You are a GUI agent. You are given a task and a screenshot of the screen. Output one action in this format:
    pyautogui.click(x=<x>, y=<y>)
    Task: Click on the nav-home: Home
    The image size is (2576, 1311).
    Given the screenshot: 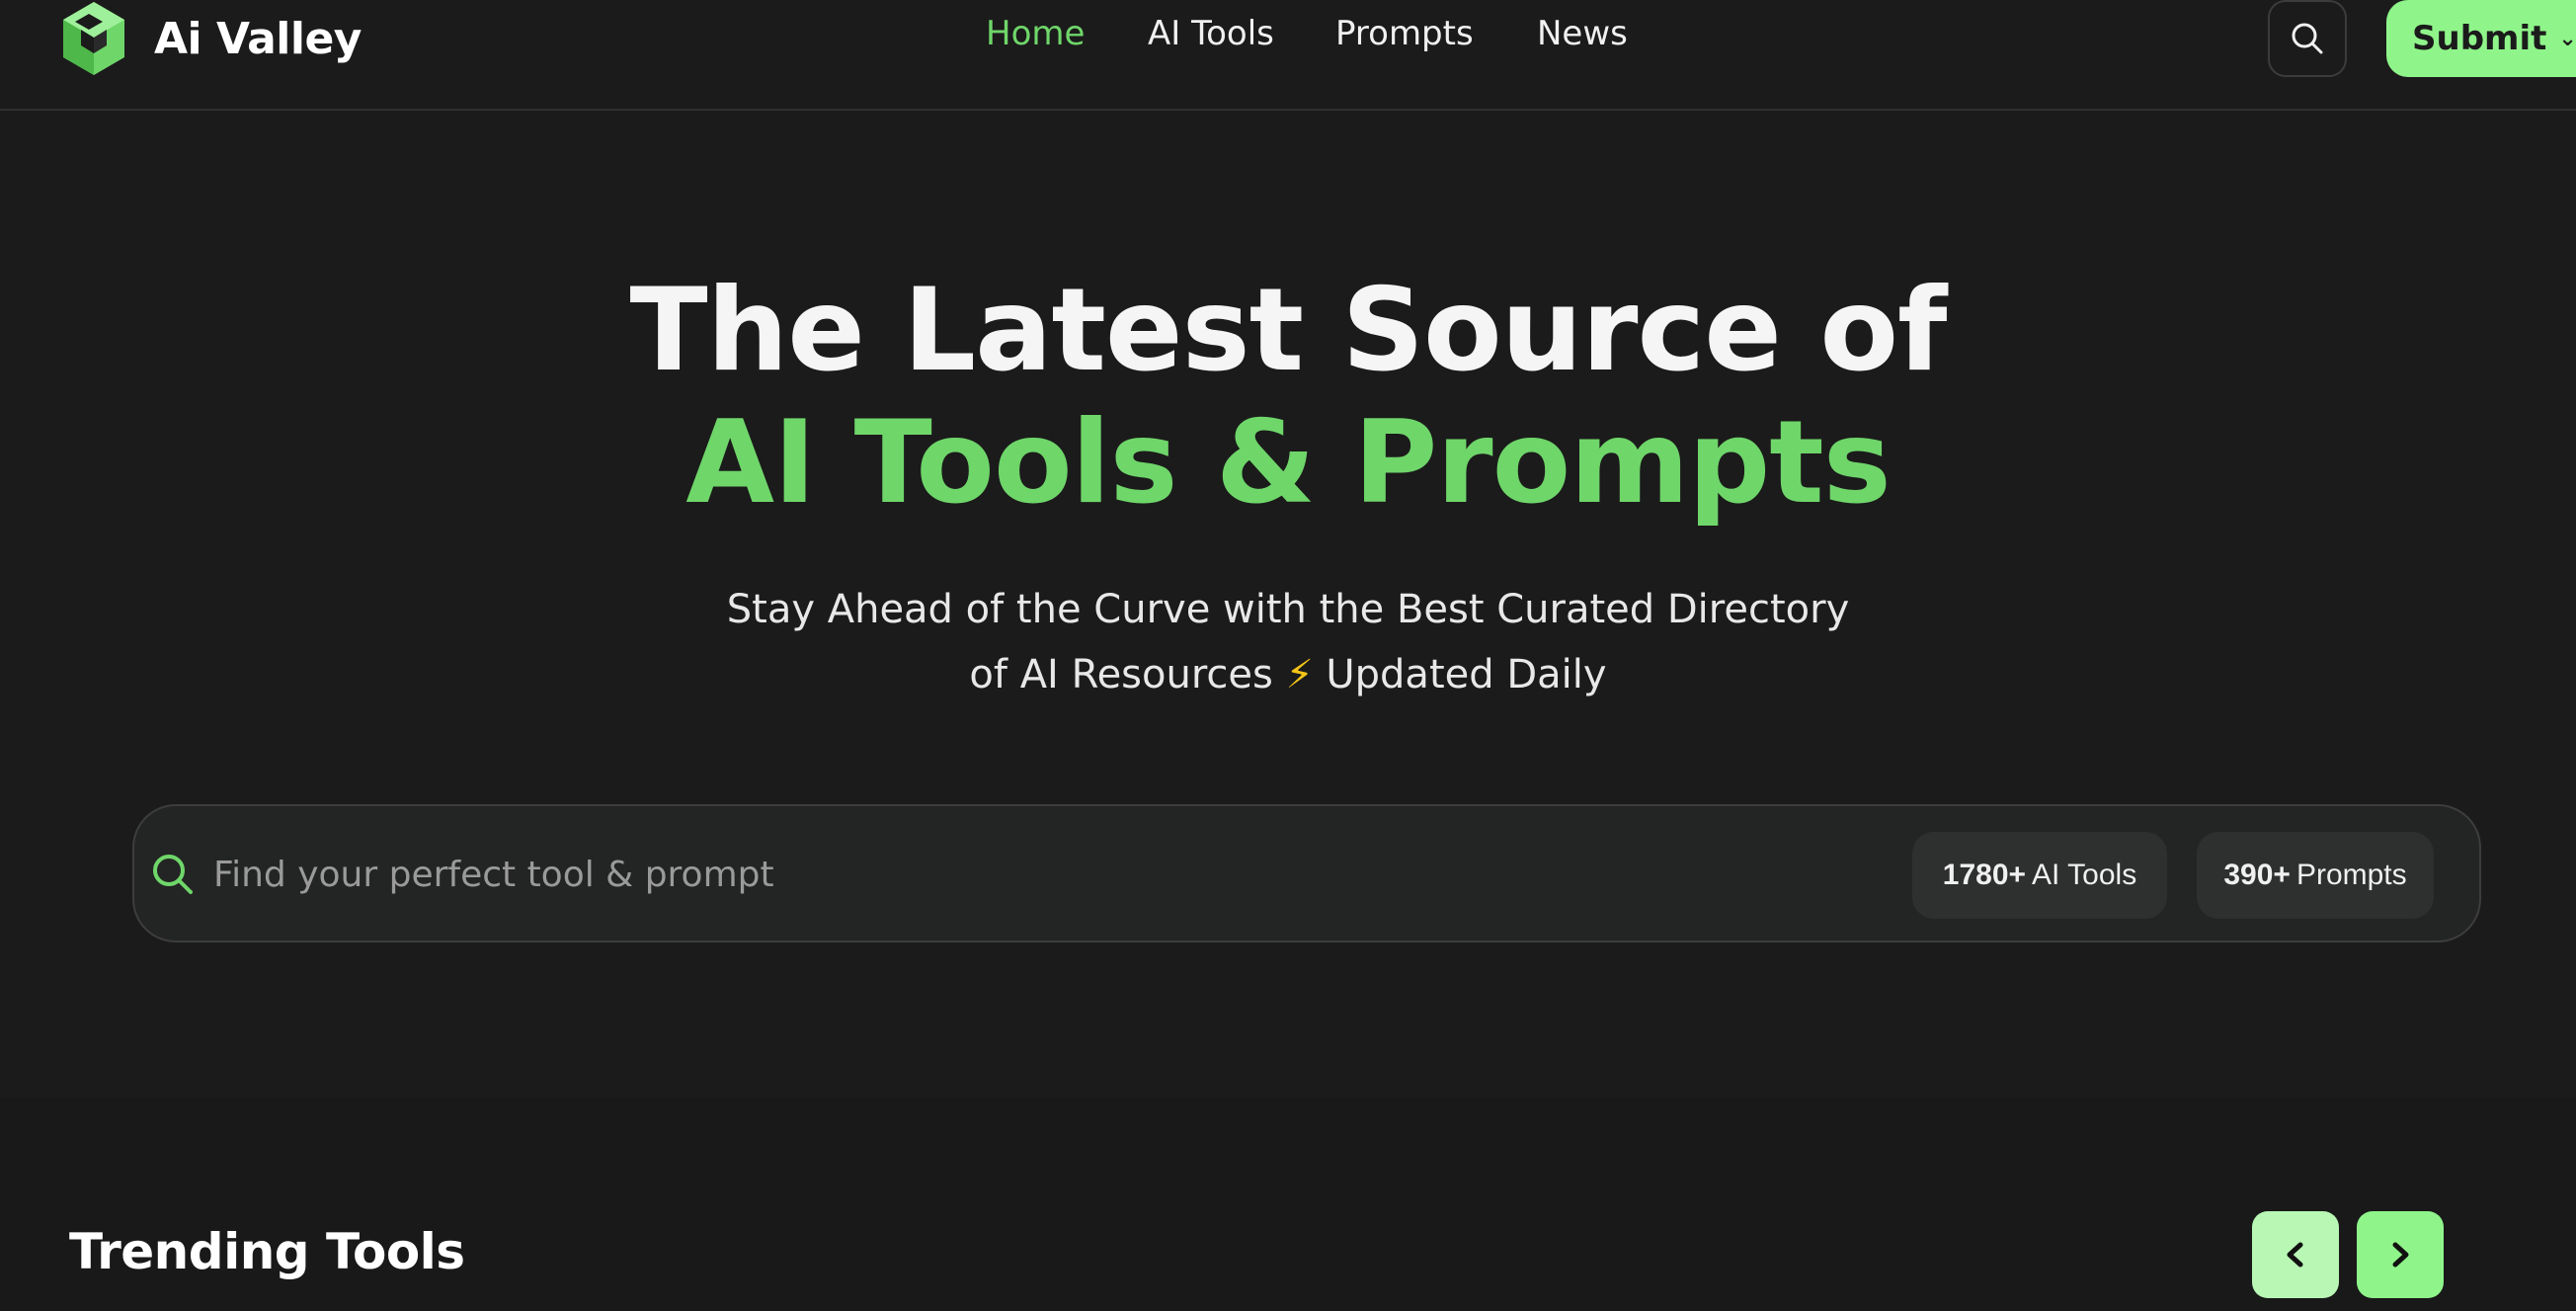 What is the action you would take?
    pyautogui.click(x=1035, y=33)
    